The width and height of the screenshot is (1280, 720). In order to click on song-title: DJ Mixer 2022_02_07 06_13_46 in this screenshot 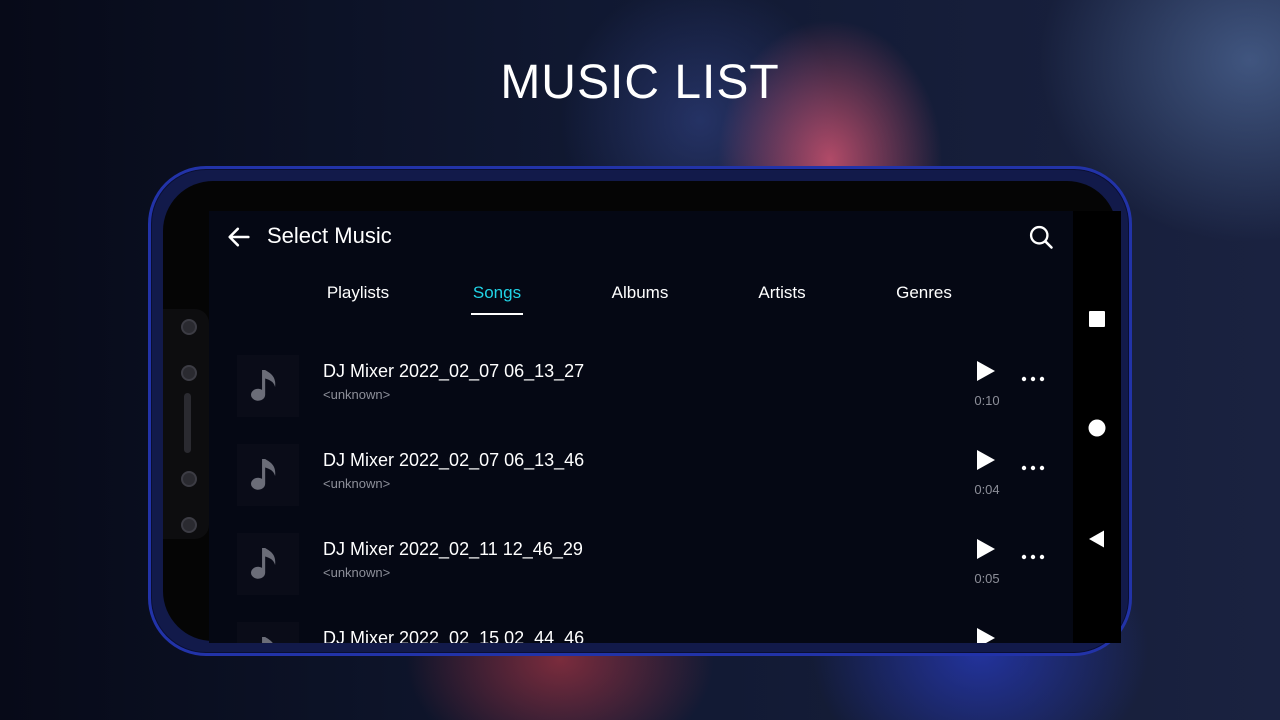, I will do `click(454, 460)`.